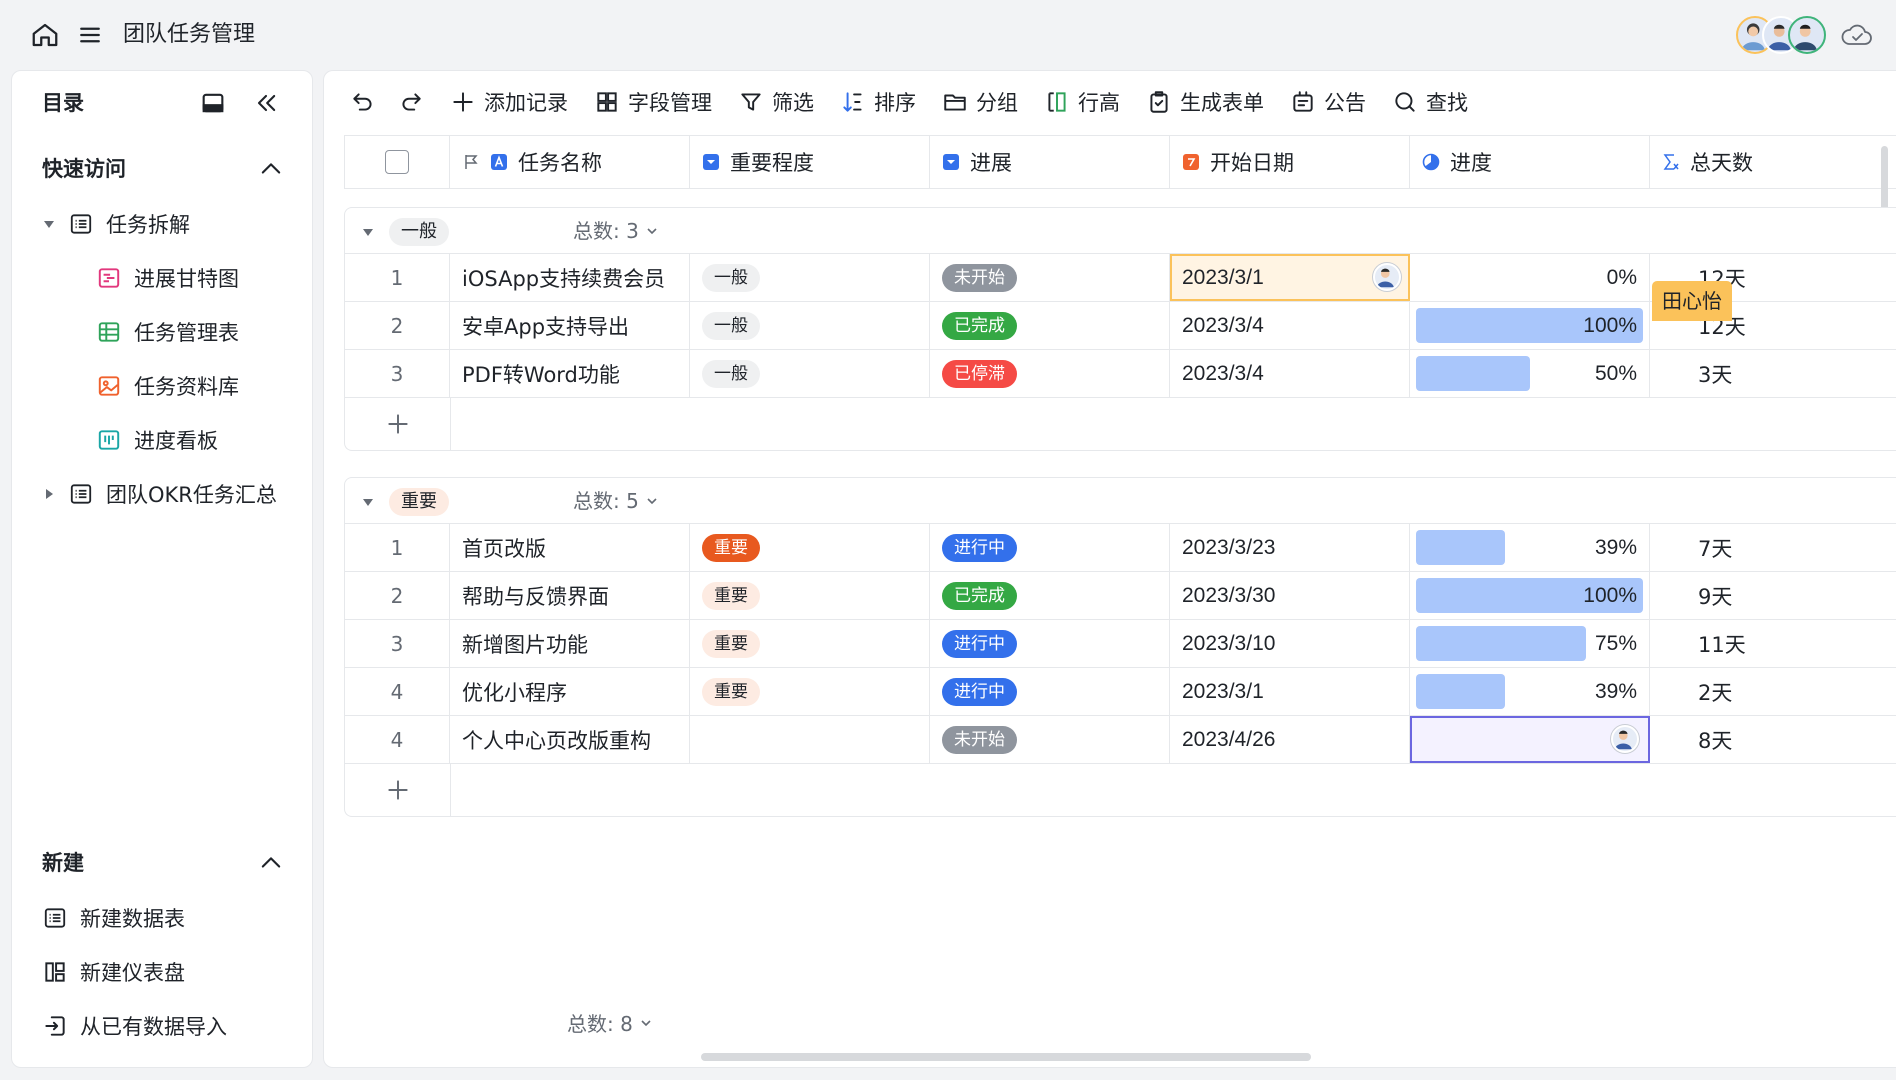  I want to click on caret-down-icon, so click(49, 224).